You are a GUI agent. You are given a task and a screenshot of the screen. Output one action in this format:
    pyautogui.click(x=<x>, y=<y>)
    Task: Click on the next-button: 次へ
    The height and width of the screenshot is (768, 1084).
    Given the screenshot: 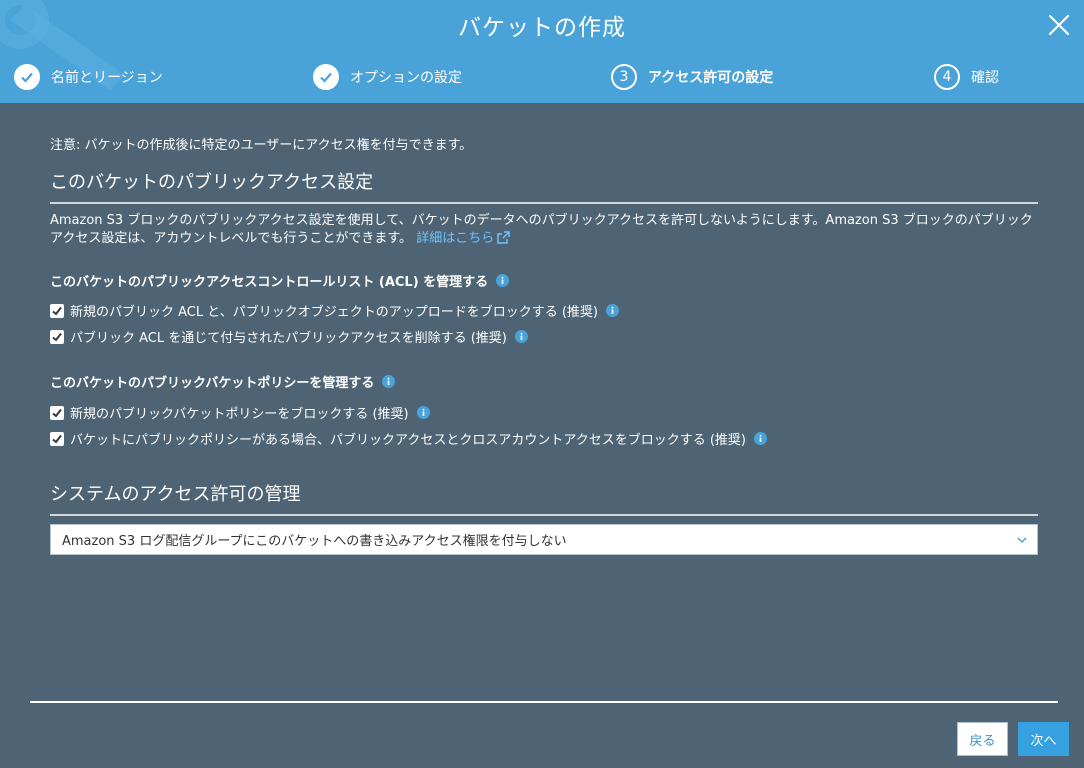 What is the action you would take?
    pyautogui.click(x=1043, y=739)
    